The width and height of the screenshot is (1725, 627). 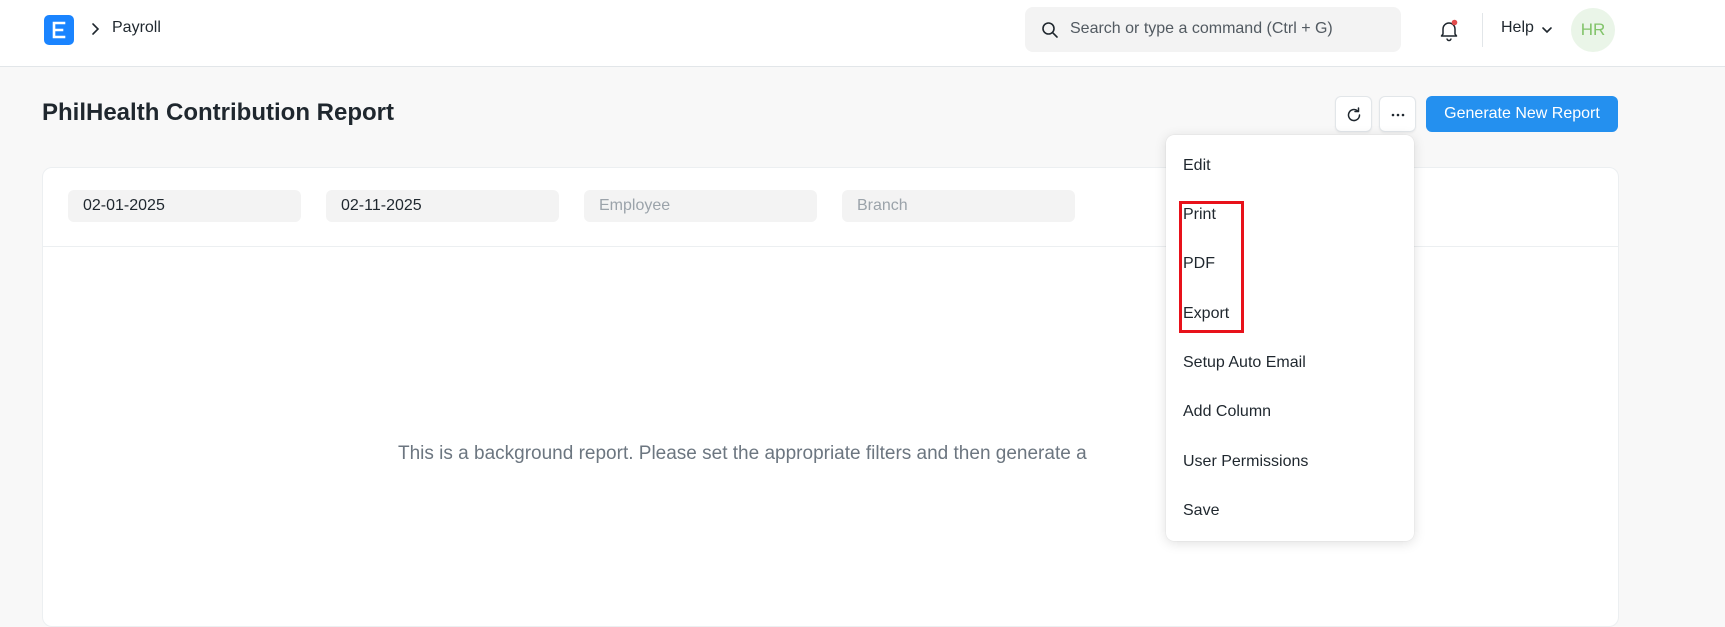 What do you see at coordinates (1290, 462) in the screenshot?
I see `menu-item-user-permissions: User Permissions` at bounding box center [1290, 462].